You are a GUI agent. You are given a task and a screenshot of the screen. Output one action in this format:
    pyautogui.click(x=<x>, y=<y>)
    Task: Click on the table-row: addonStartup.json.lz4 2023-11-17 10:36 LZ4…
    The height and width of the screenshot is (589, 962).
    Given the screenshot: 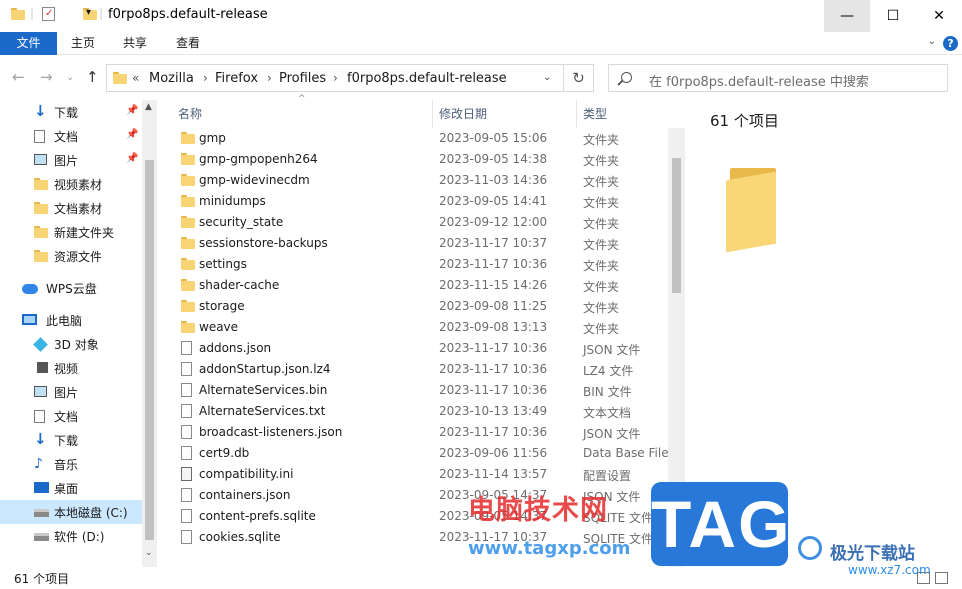 What is the action you would take?
    pyautogui.click(x=414, y=369)
    